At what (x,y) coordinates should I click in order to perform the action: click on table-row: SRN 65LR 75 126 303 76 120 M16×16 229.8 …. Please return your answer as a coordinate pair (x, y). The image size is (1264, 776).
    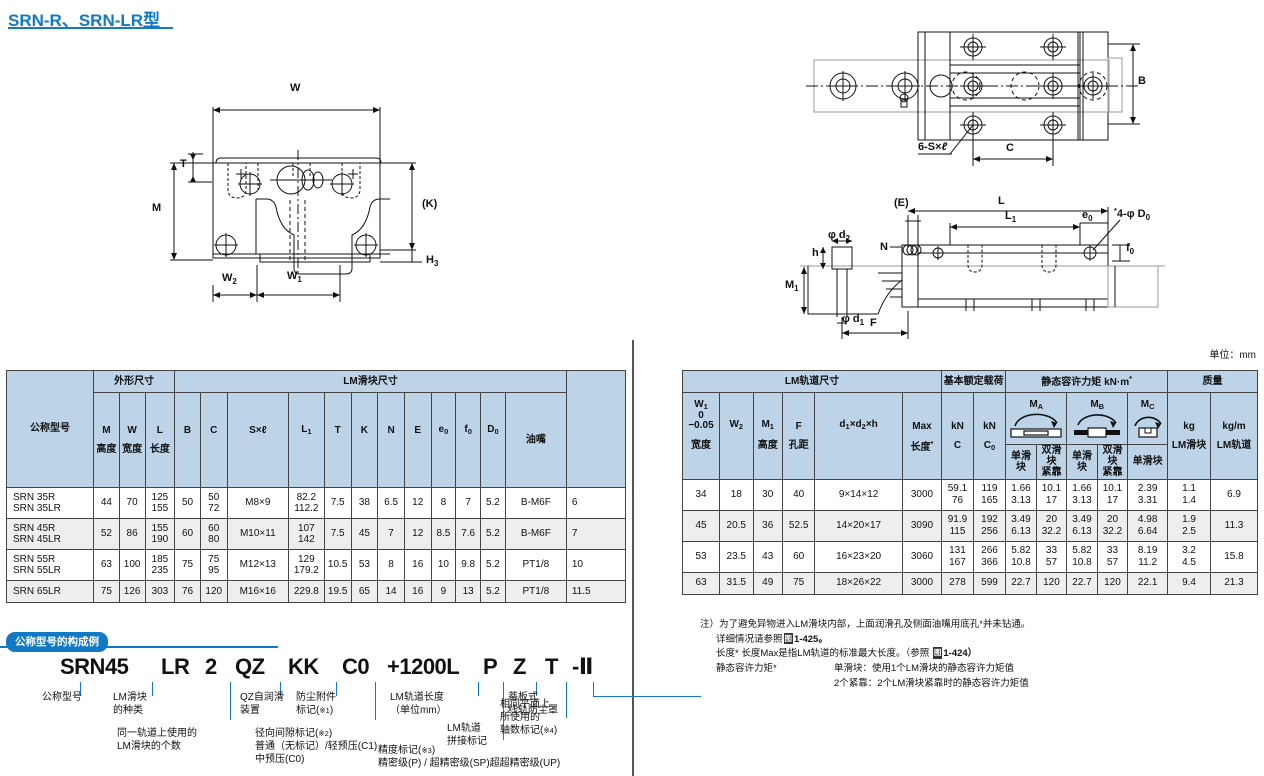
    Looking at the image, I should click on (316, 591).